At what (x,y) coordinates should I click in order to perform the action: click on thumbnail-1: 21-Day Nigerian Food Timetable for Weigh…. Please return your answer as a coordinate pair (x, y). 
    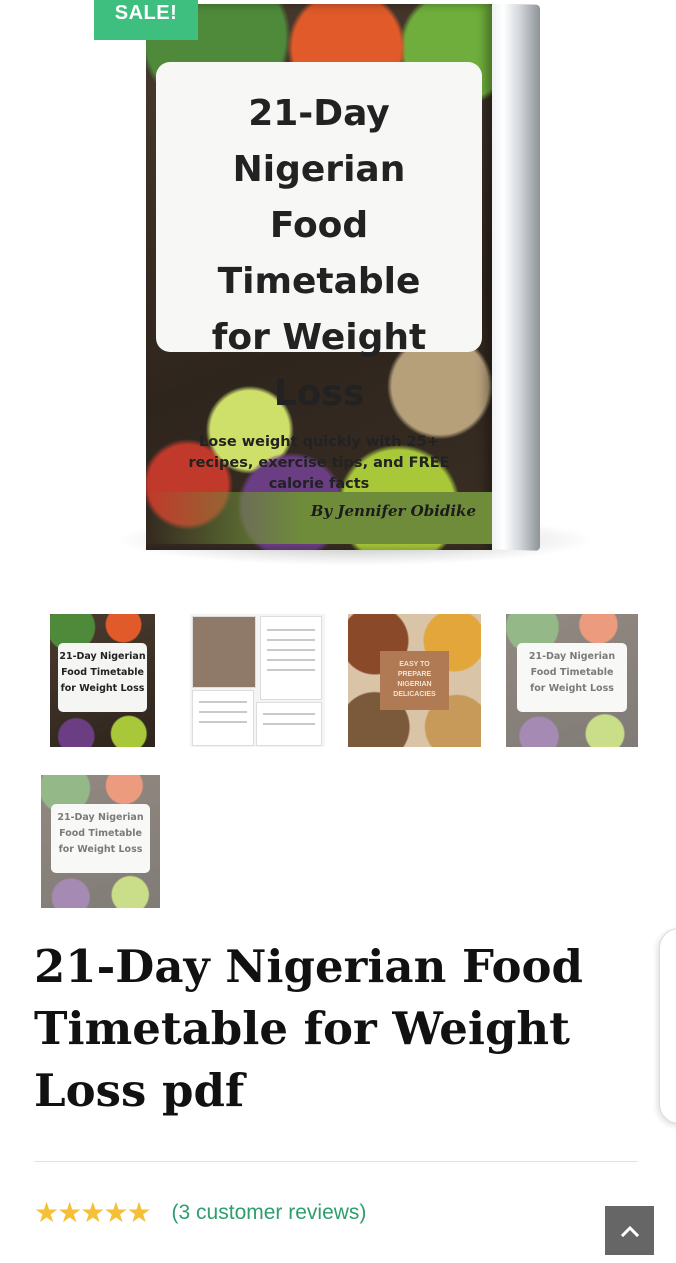
    Looking at the image, I should click on (102, 680).